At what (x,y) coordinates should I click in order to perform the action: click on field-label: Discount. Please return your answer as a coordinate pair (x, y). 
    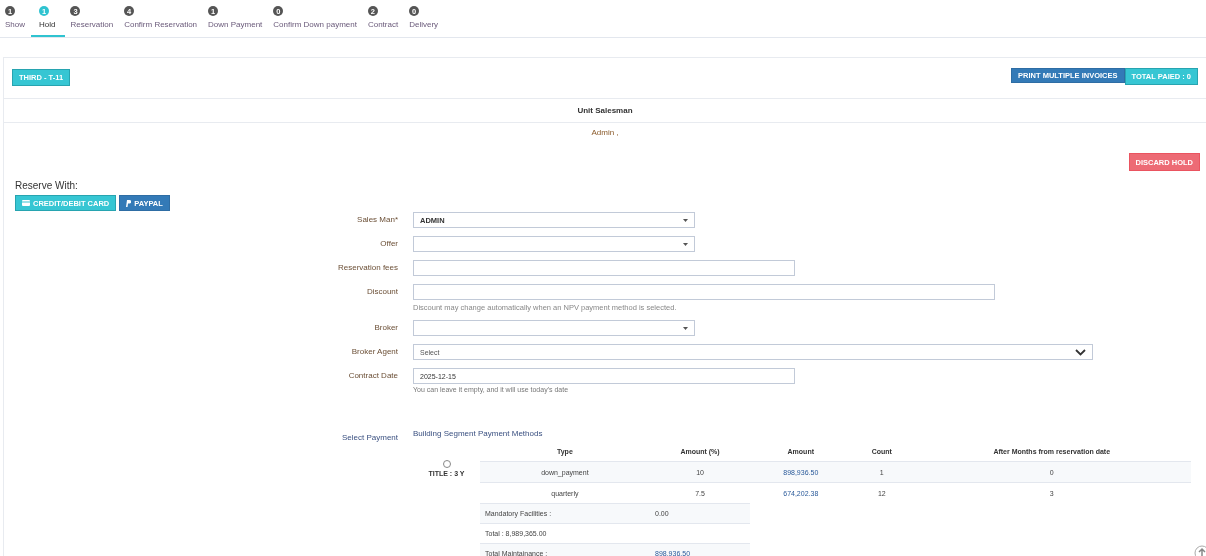
    Looking at the image, I should click on (382, 292).